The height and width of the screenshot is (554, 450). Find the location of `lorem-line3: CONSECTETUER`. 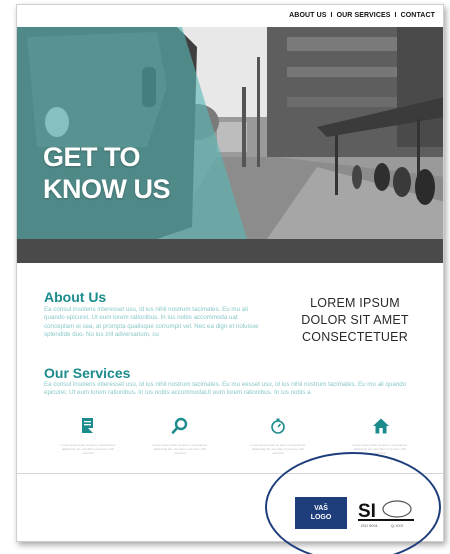

lorem-line3: CONSECTETUER is located at coordinates (355, 337).